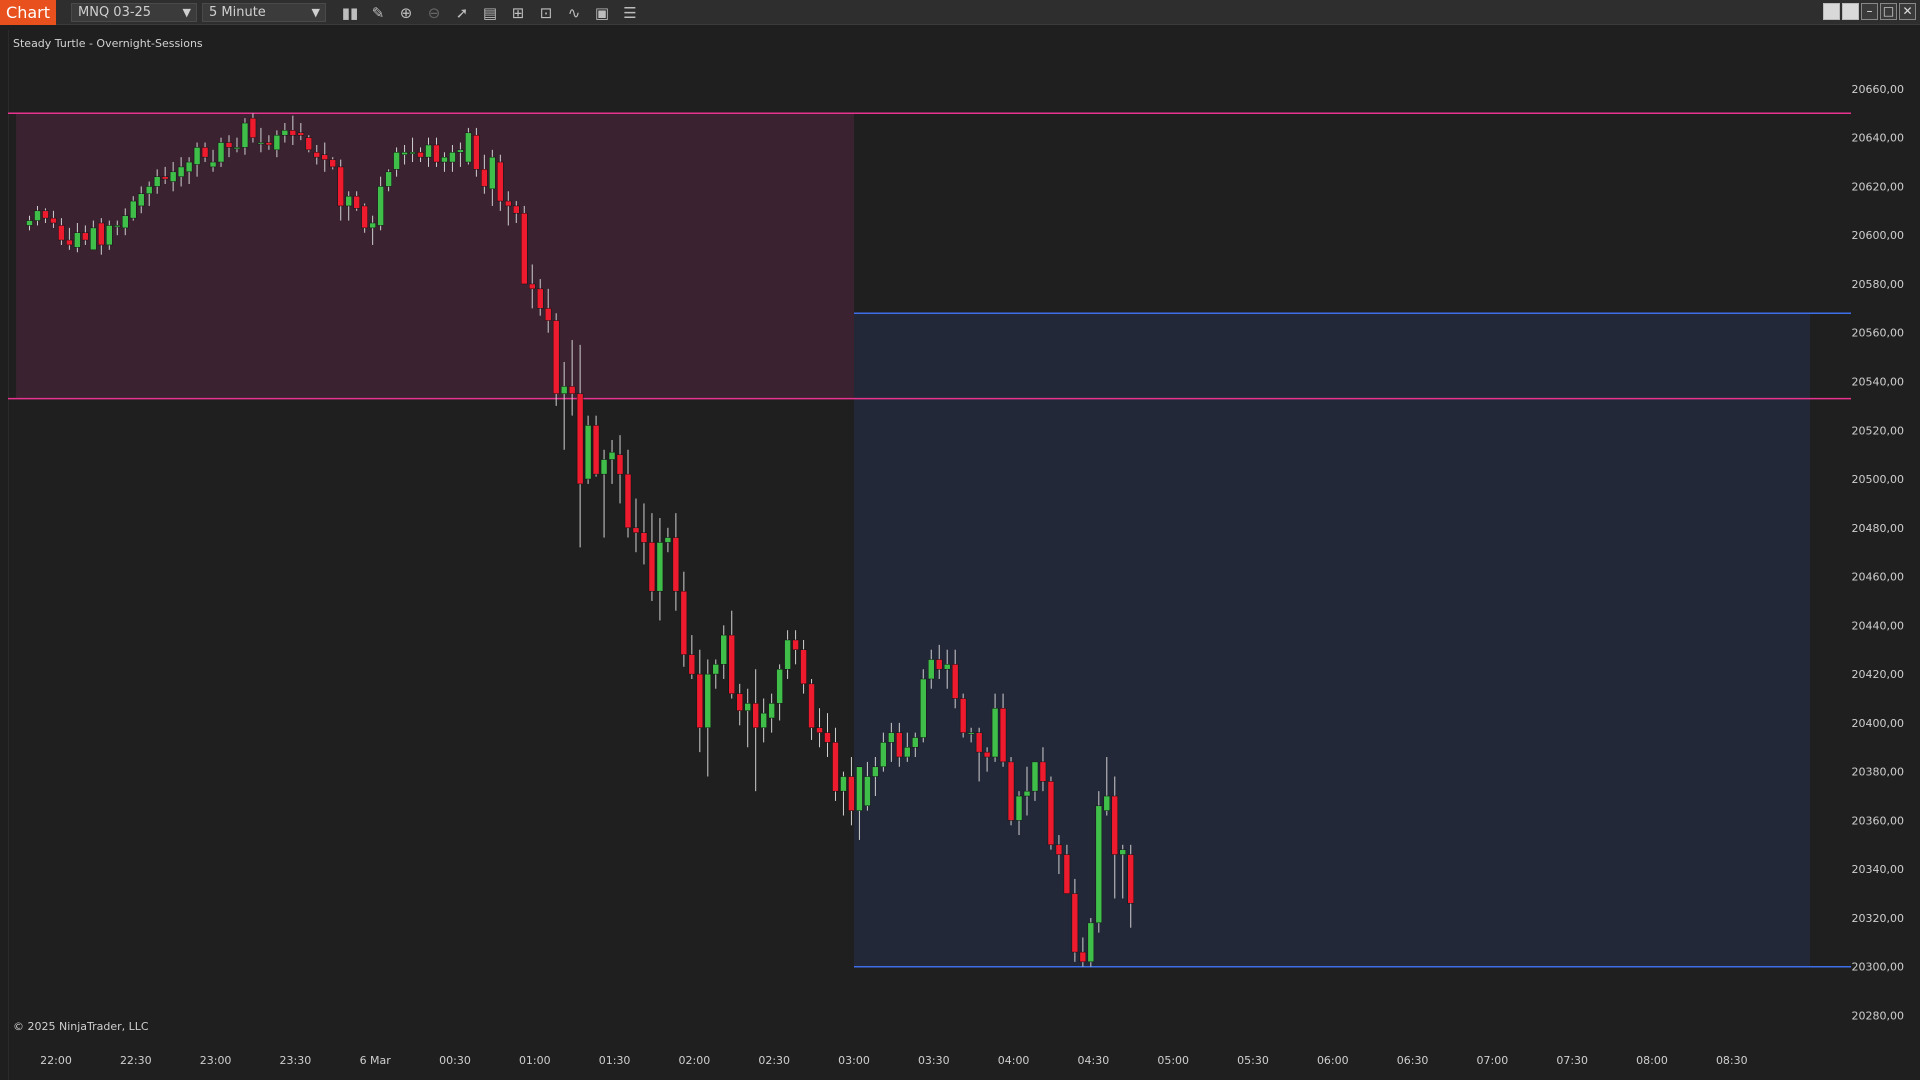 The height and width of the screenshot is (1080, 1920). What do you see at coordinates (1878, 528) in the screenshot?
I see `y-tick-label: 20480,00` at bounding box center [1878, 528].